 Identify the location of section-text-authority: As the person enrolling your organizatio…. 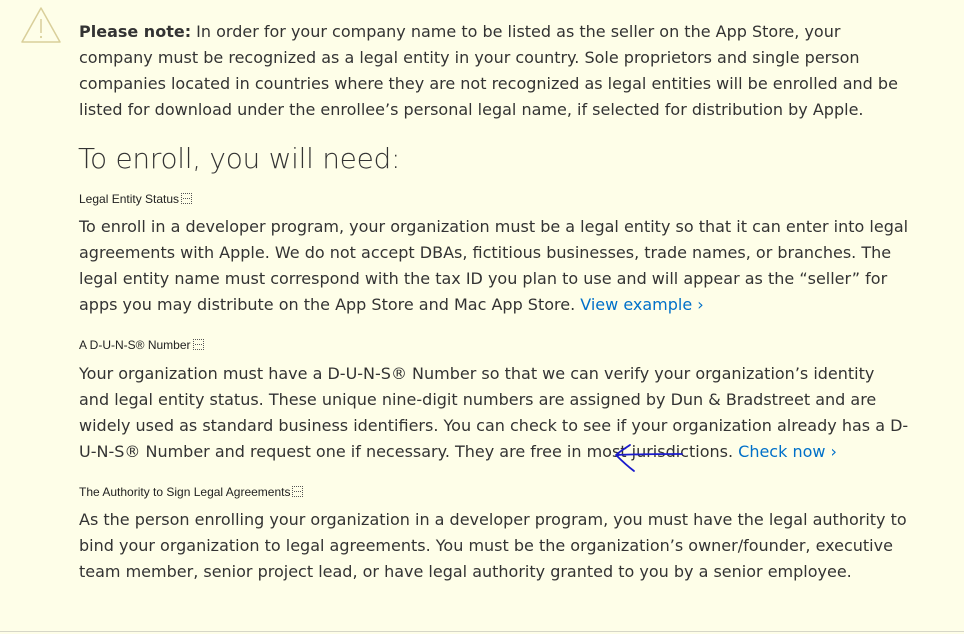
(493, 545).